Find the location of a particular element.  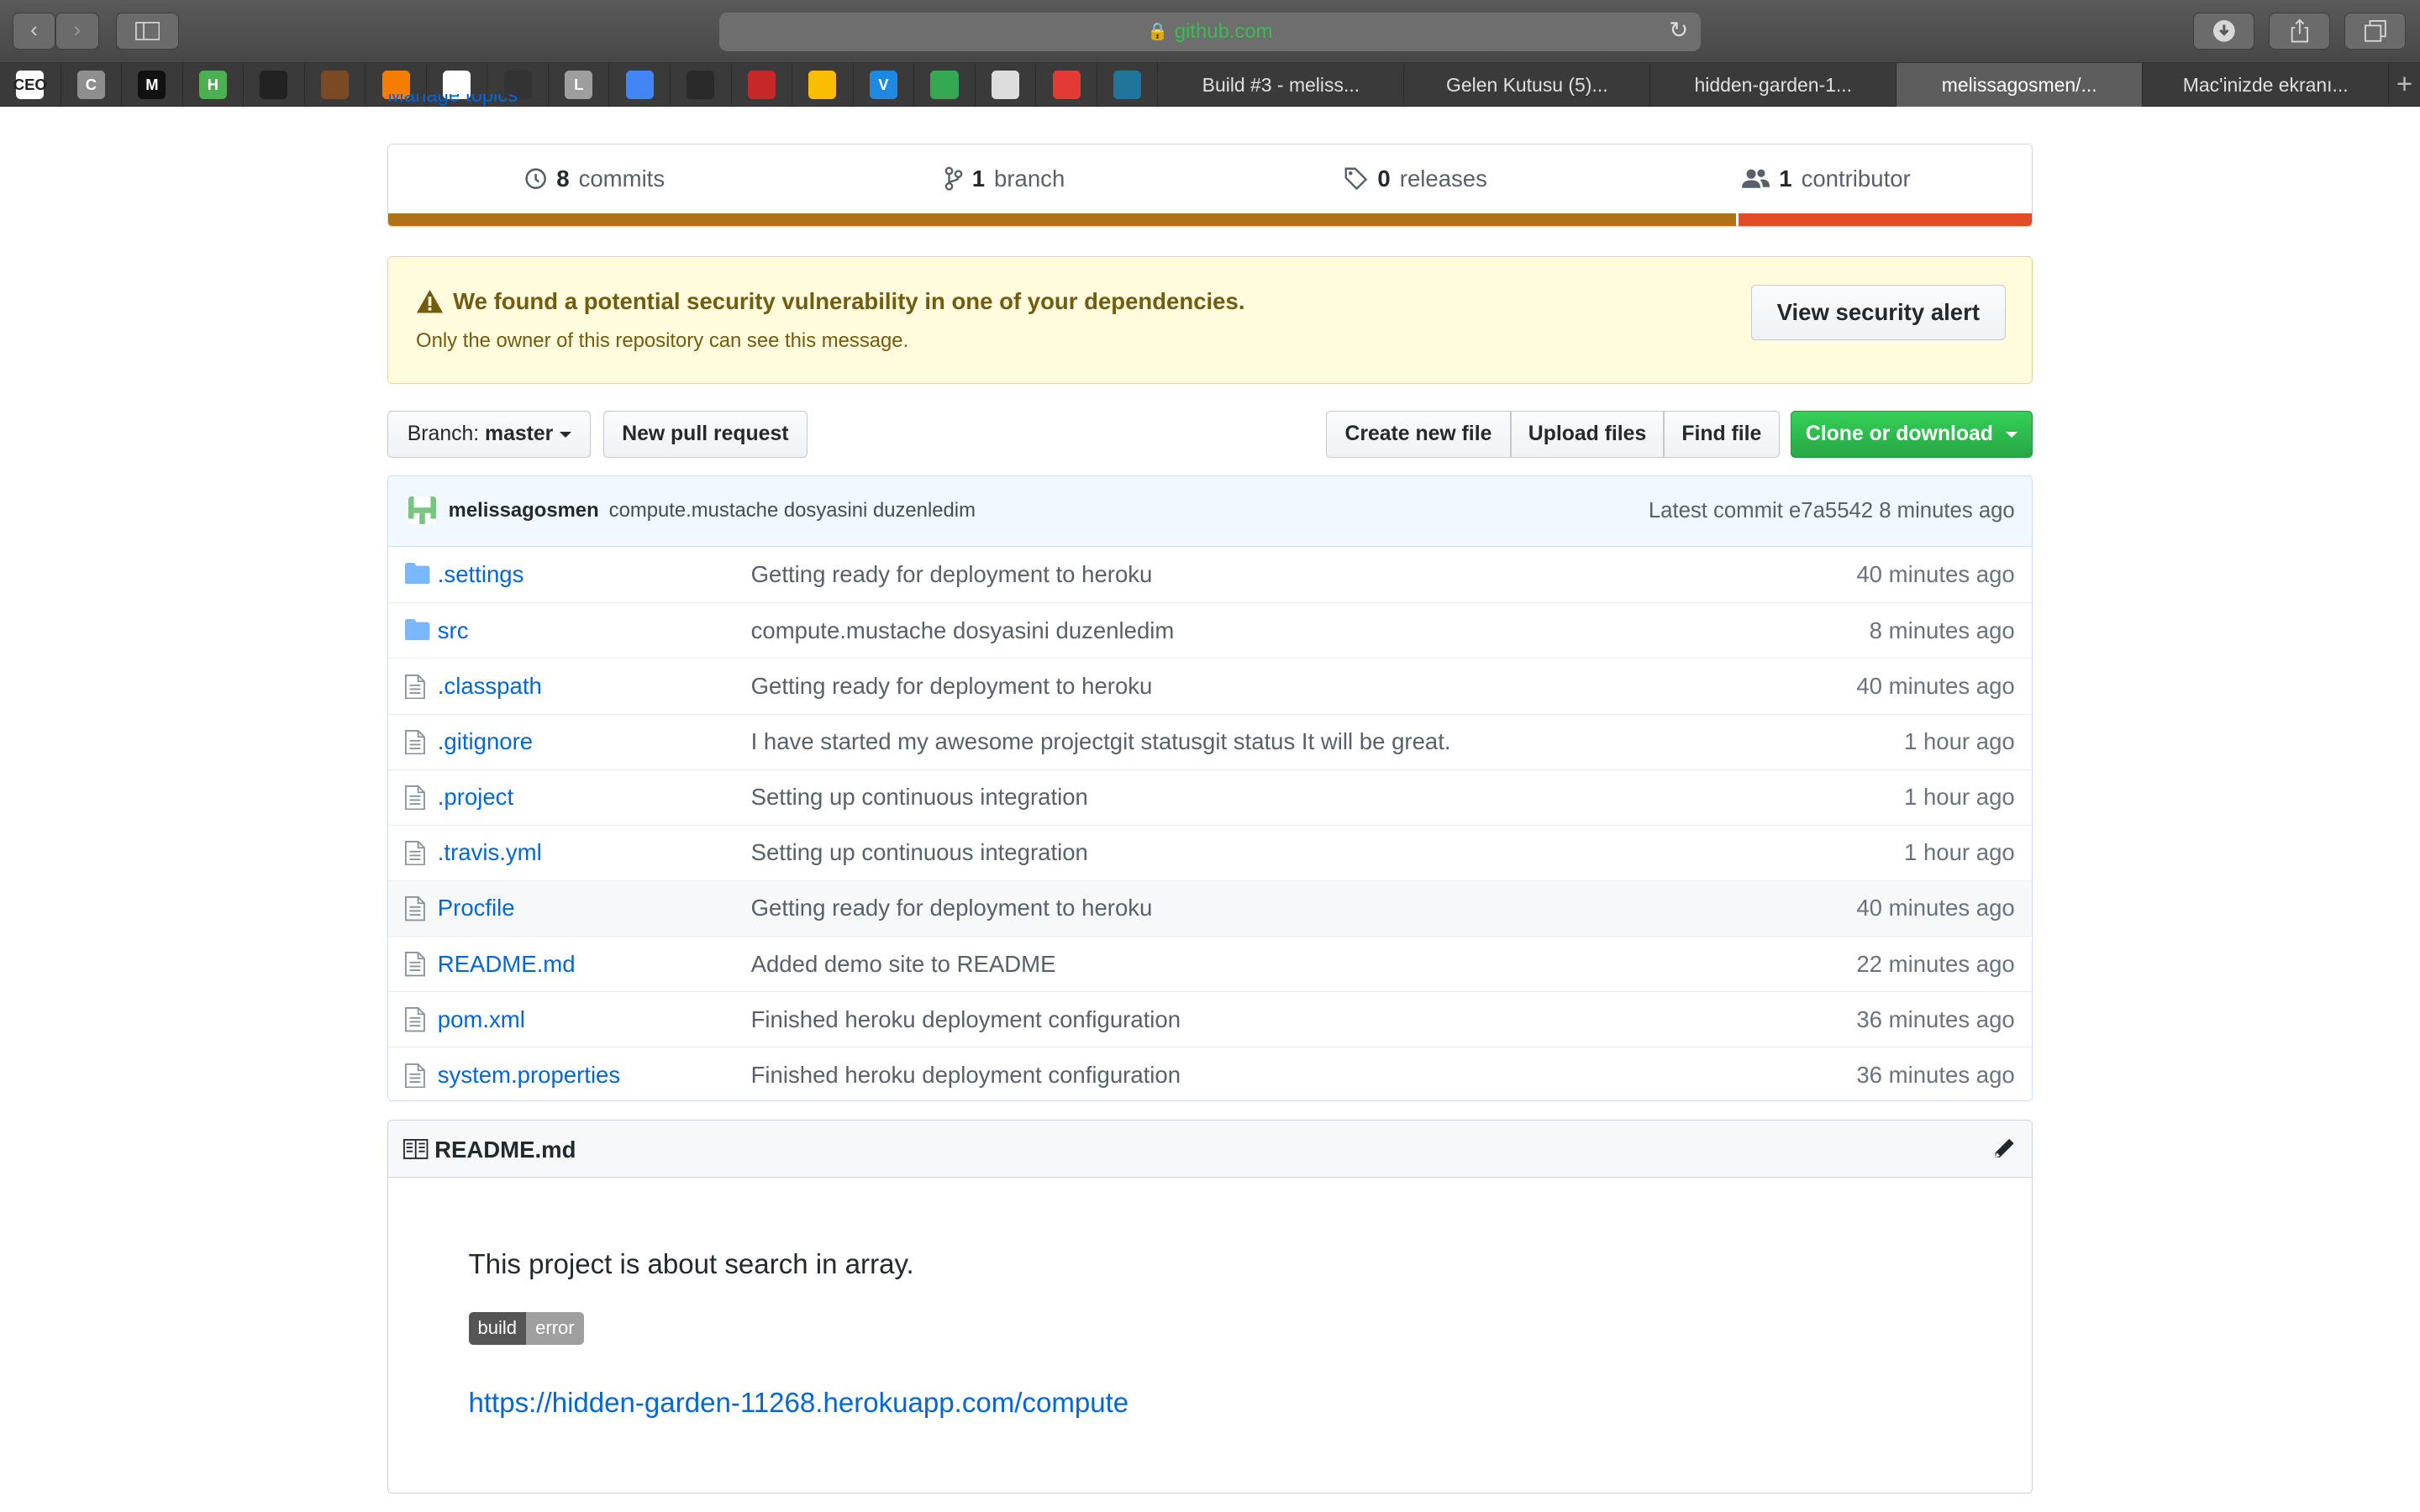

commits-count: 8 is located at coordinates (563, 178).